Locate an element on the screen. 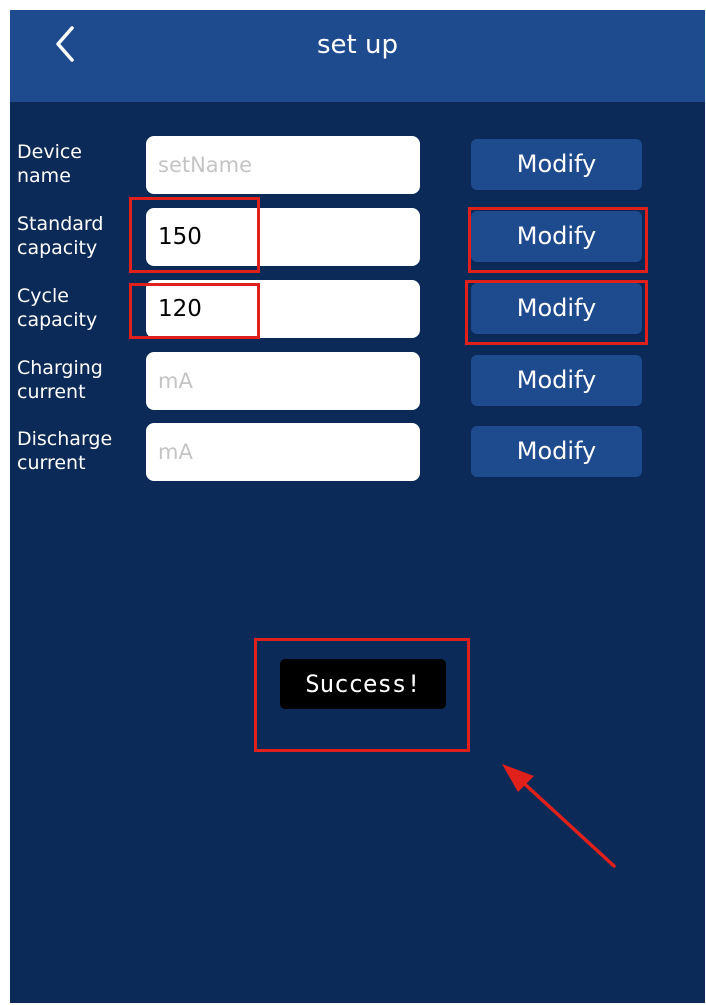 The image size is (706, 1005). modify-charging-current-button: Modify is located at coordinates (556, 380).